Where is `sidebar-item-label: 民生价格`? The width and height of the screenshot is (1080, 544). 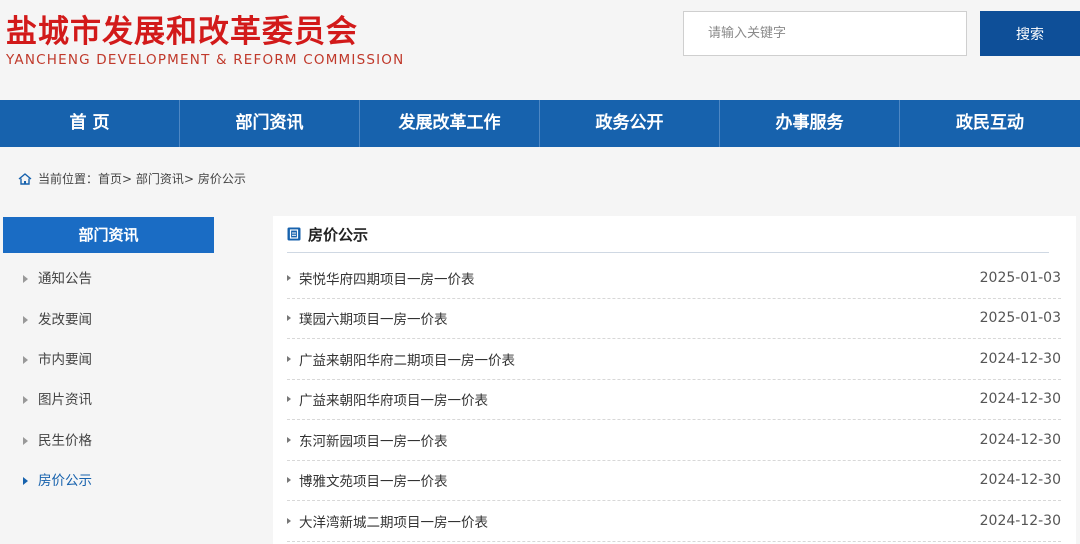
sidebar-item-label: 民生价格 is located at coordinates (65, 440).